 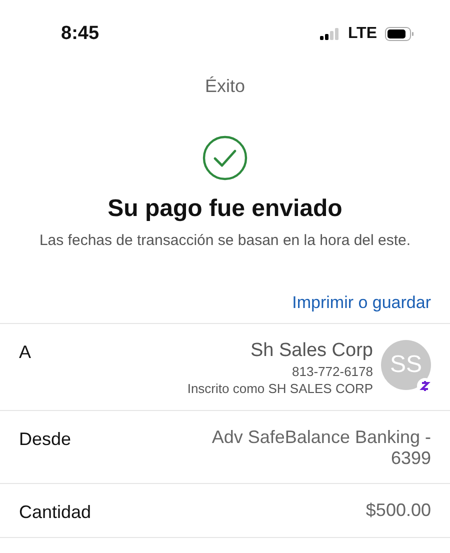 I want to click on print-link: Imprimir o guardar, so click(x=361, y=303).